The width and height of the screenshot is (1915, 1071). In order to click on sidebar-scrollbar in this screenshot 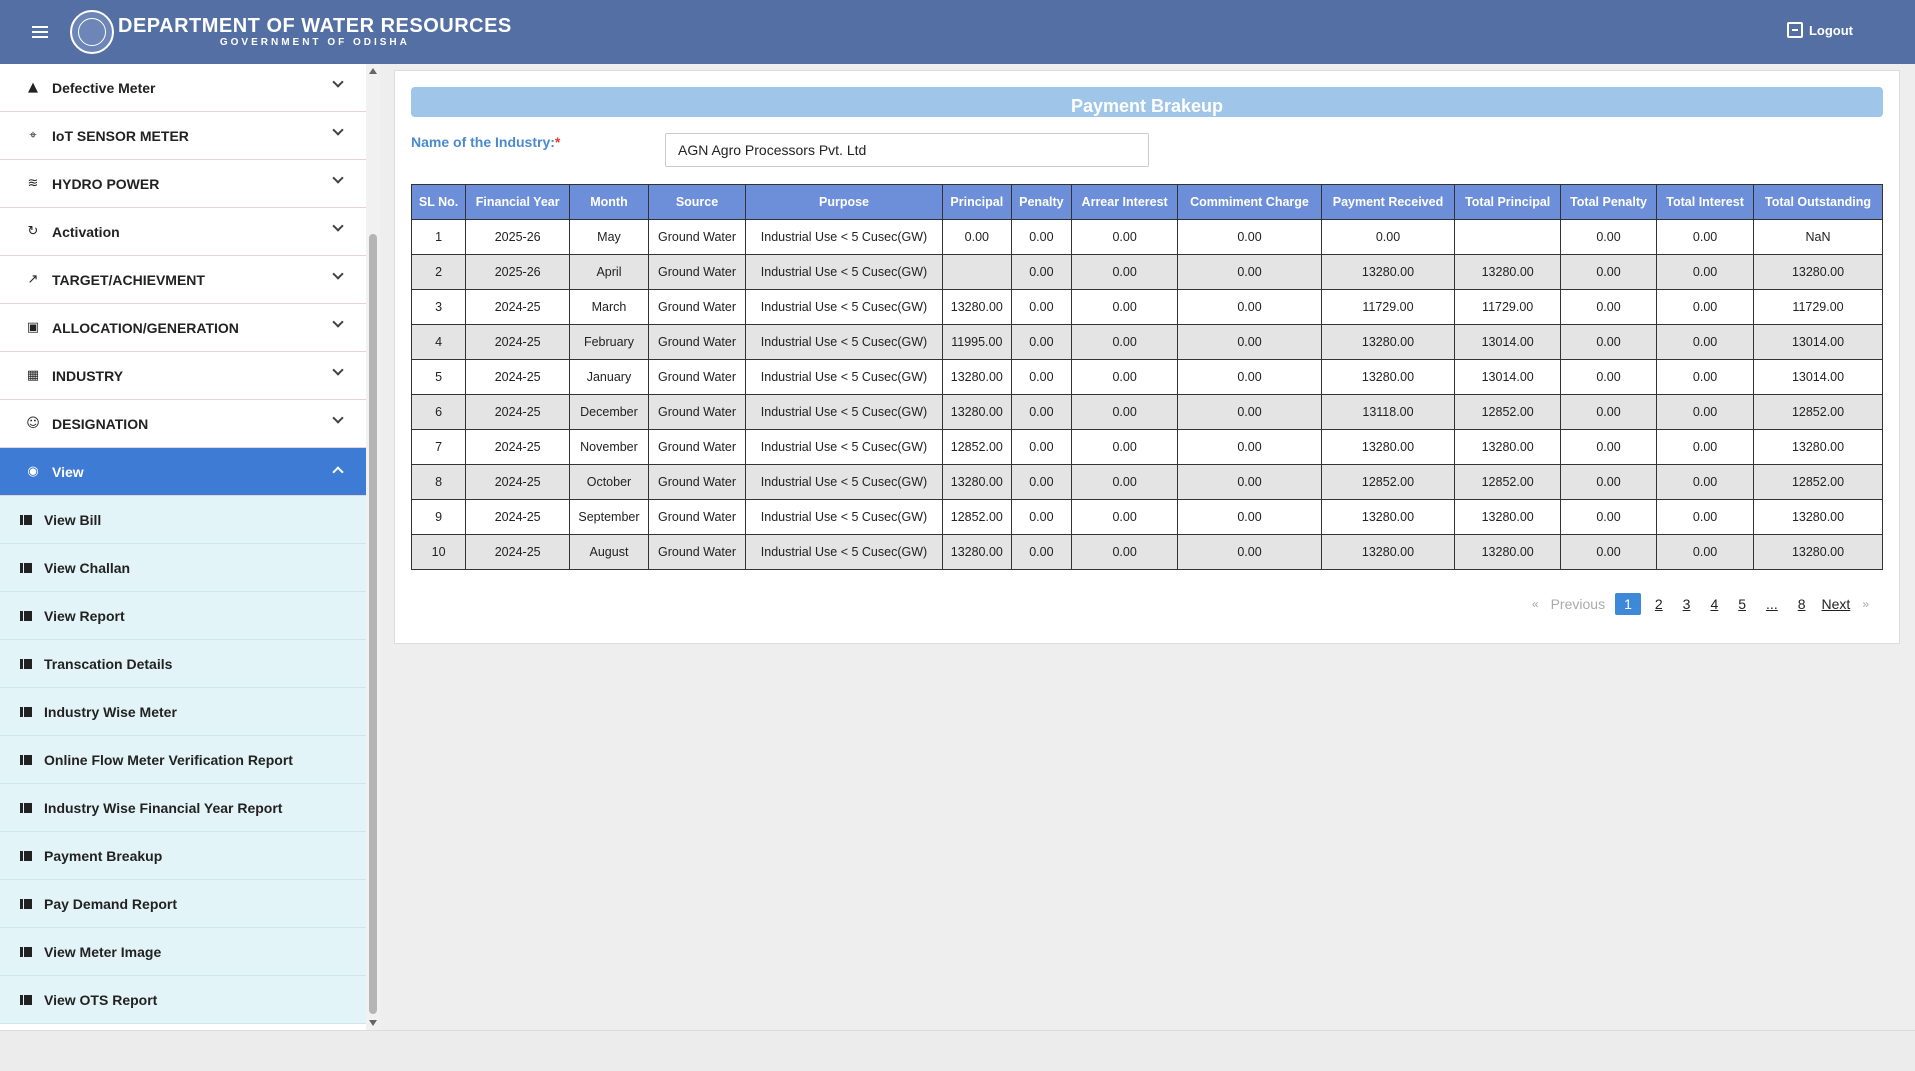, I will do `click(373, 547)`.